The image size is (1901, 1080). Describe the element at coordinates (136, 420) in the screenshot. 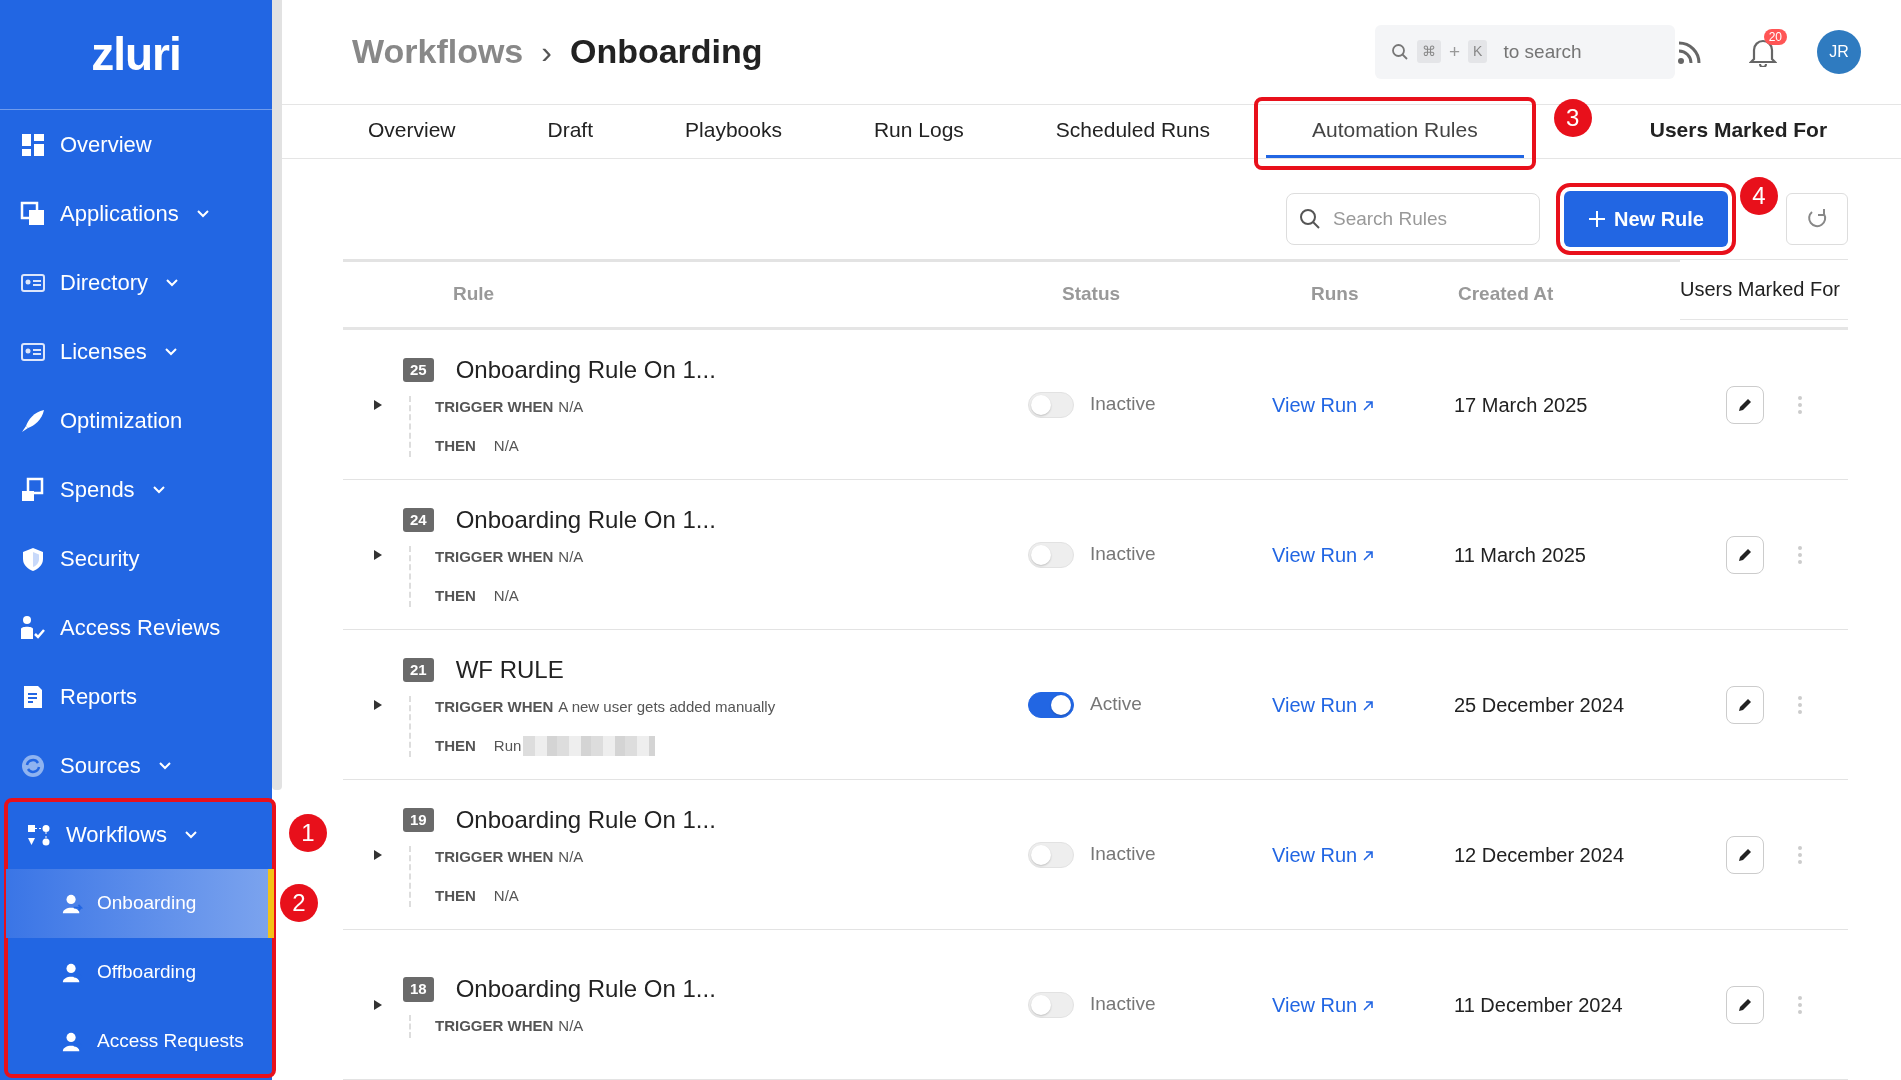

I see `sidebar-item: Optimization` at that location.